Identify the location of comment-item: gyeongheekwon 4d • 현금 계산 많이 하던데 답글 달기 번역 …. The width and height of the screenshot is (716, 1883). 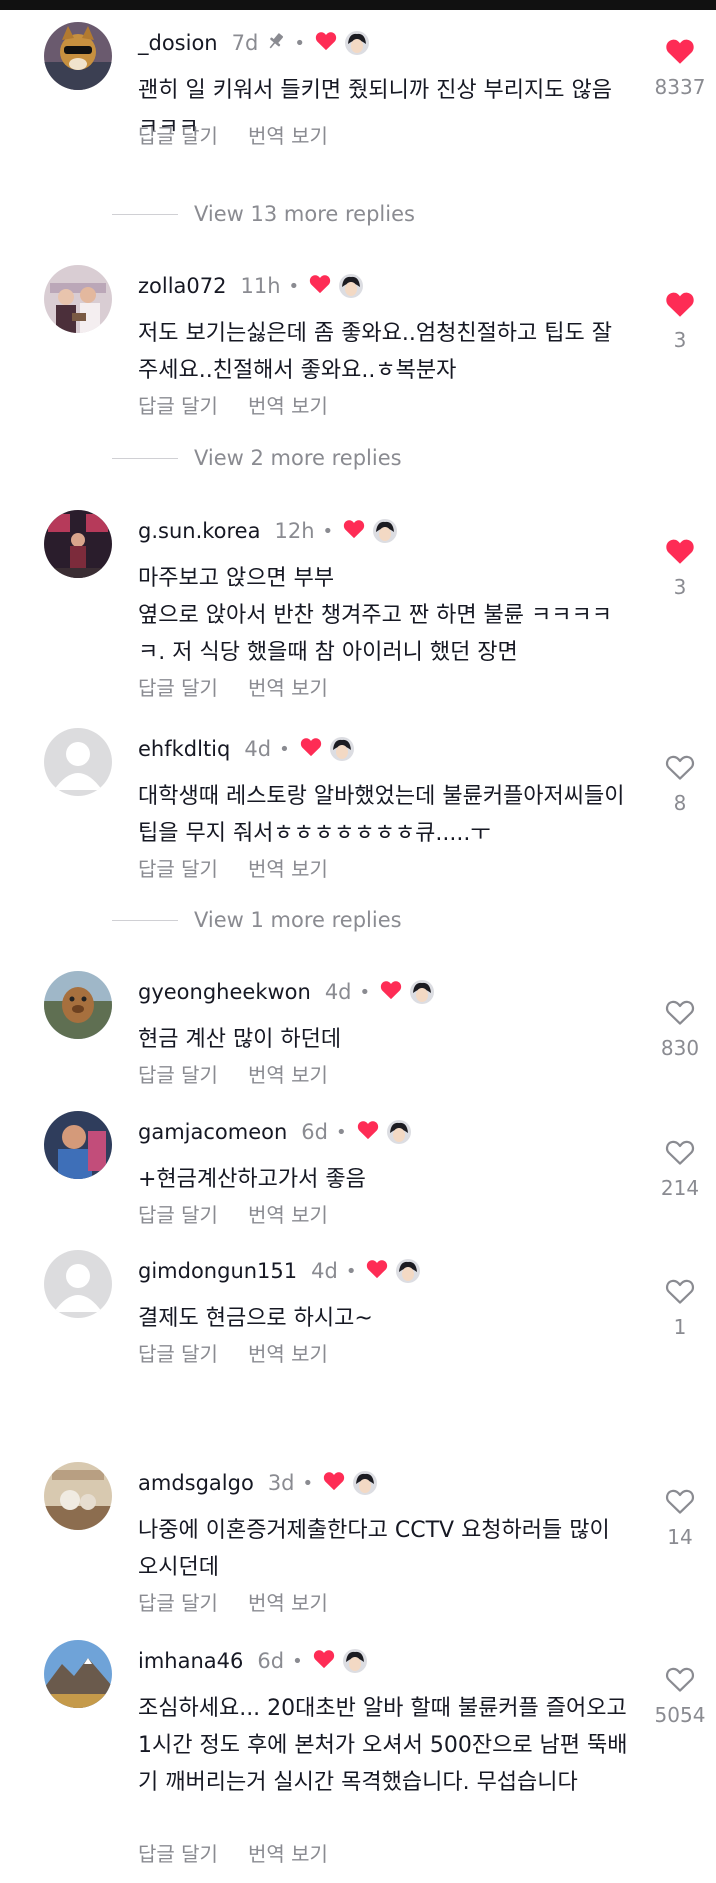
(358, 1031).